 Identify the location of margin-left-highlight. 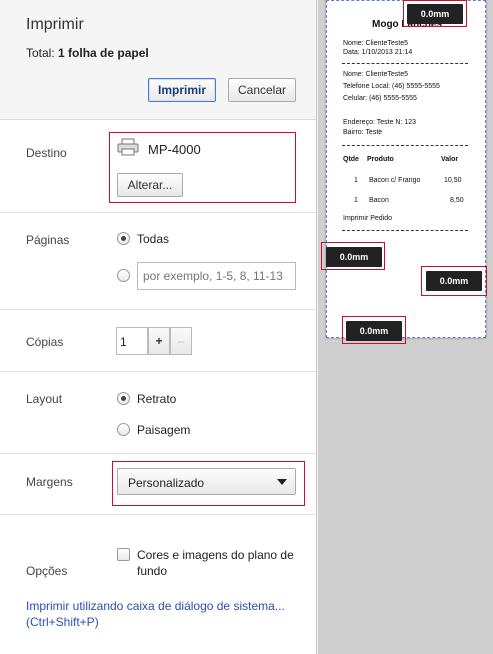
(353, 256).